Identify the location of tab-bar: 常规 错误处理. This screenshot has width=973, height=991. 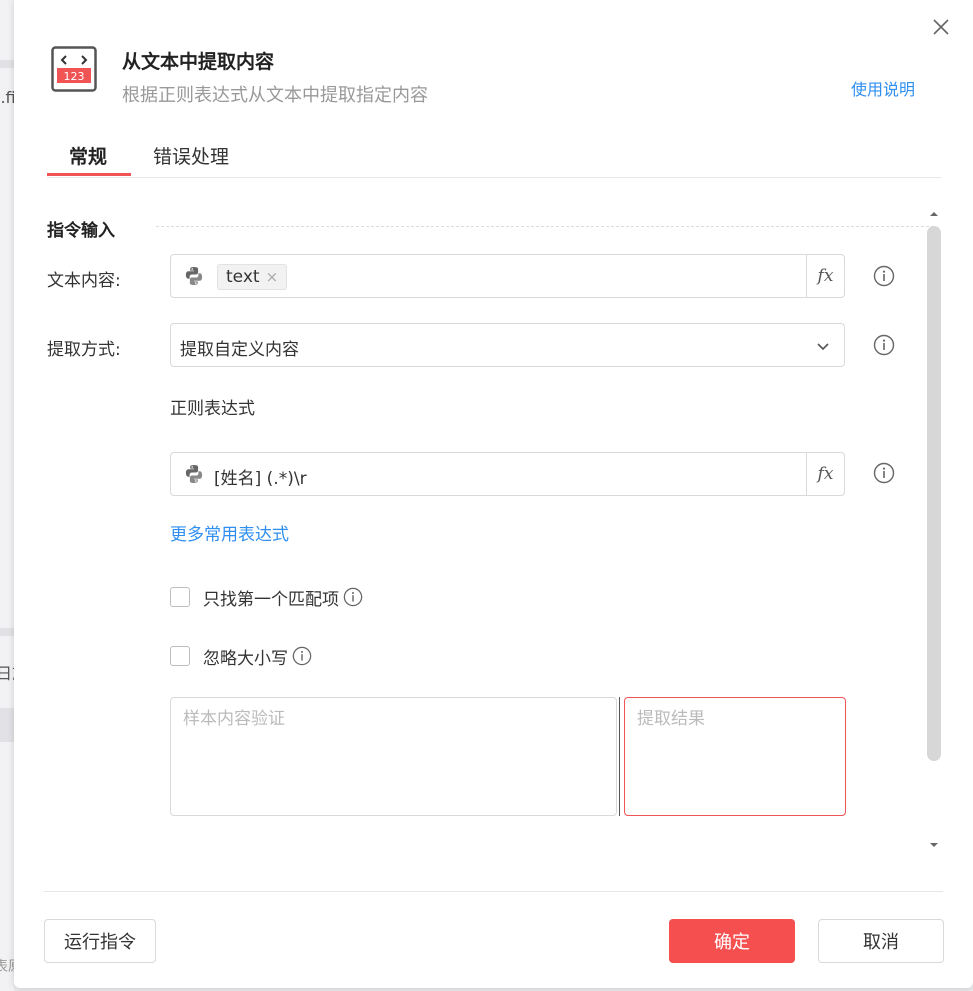
(494, 153).